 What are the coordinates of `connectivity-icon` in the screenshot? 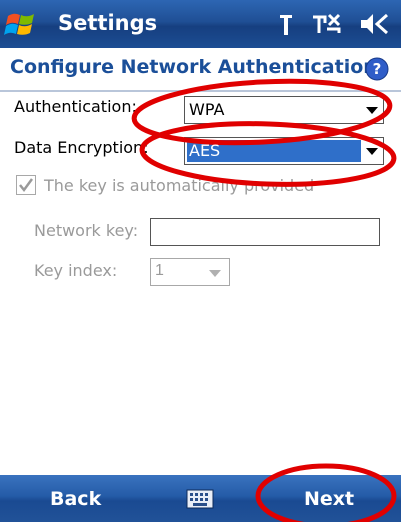 It's located at (326, 24).